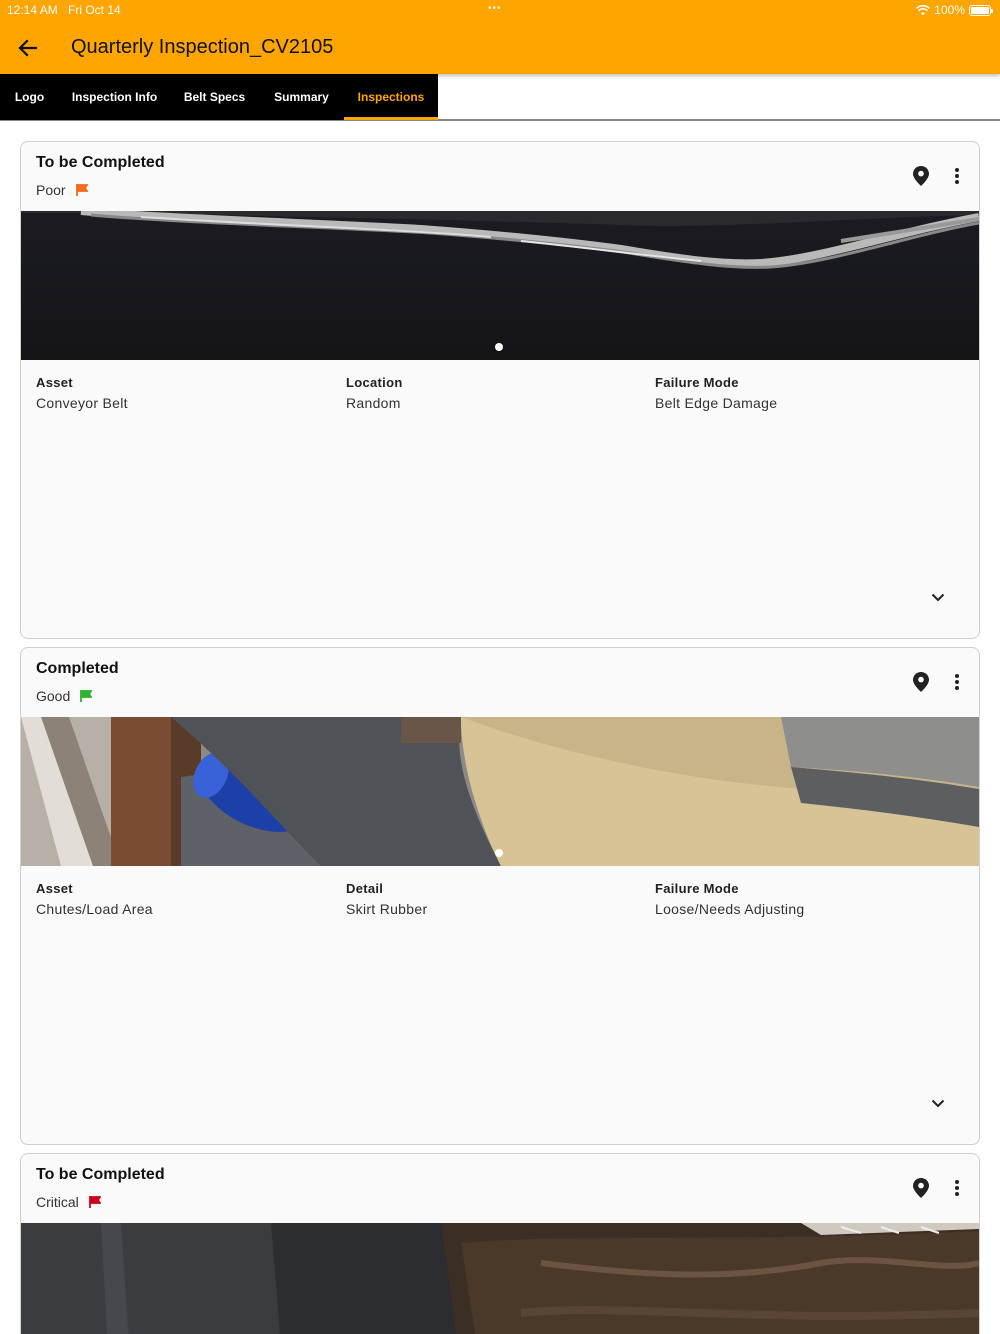 The height and width of the screenshot is (1334, 1000). Describe the element at coordinates (51, 190) in the screenshot. I see `condition-label: Poor` at that location.